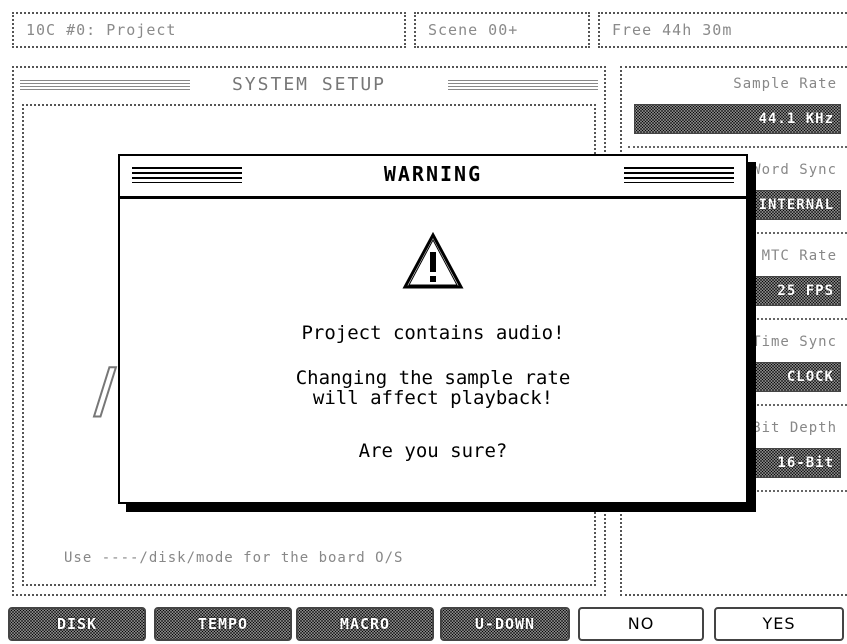 This screenshot has width=847, height=644. What do you see at coordinates (799, 256) in the screenshot?
I see `param-label: MTC Rate` at bounding box center [799, 256].